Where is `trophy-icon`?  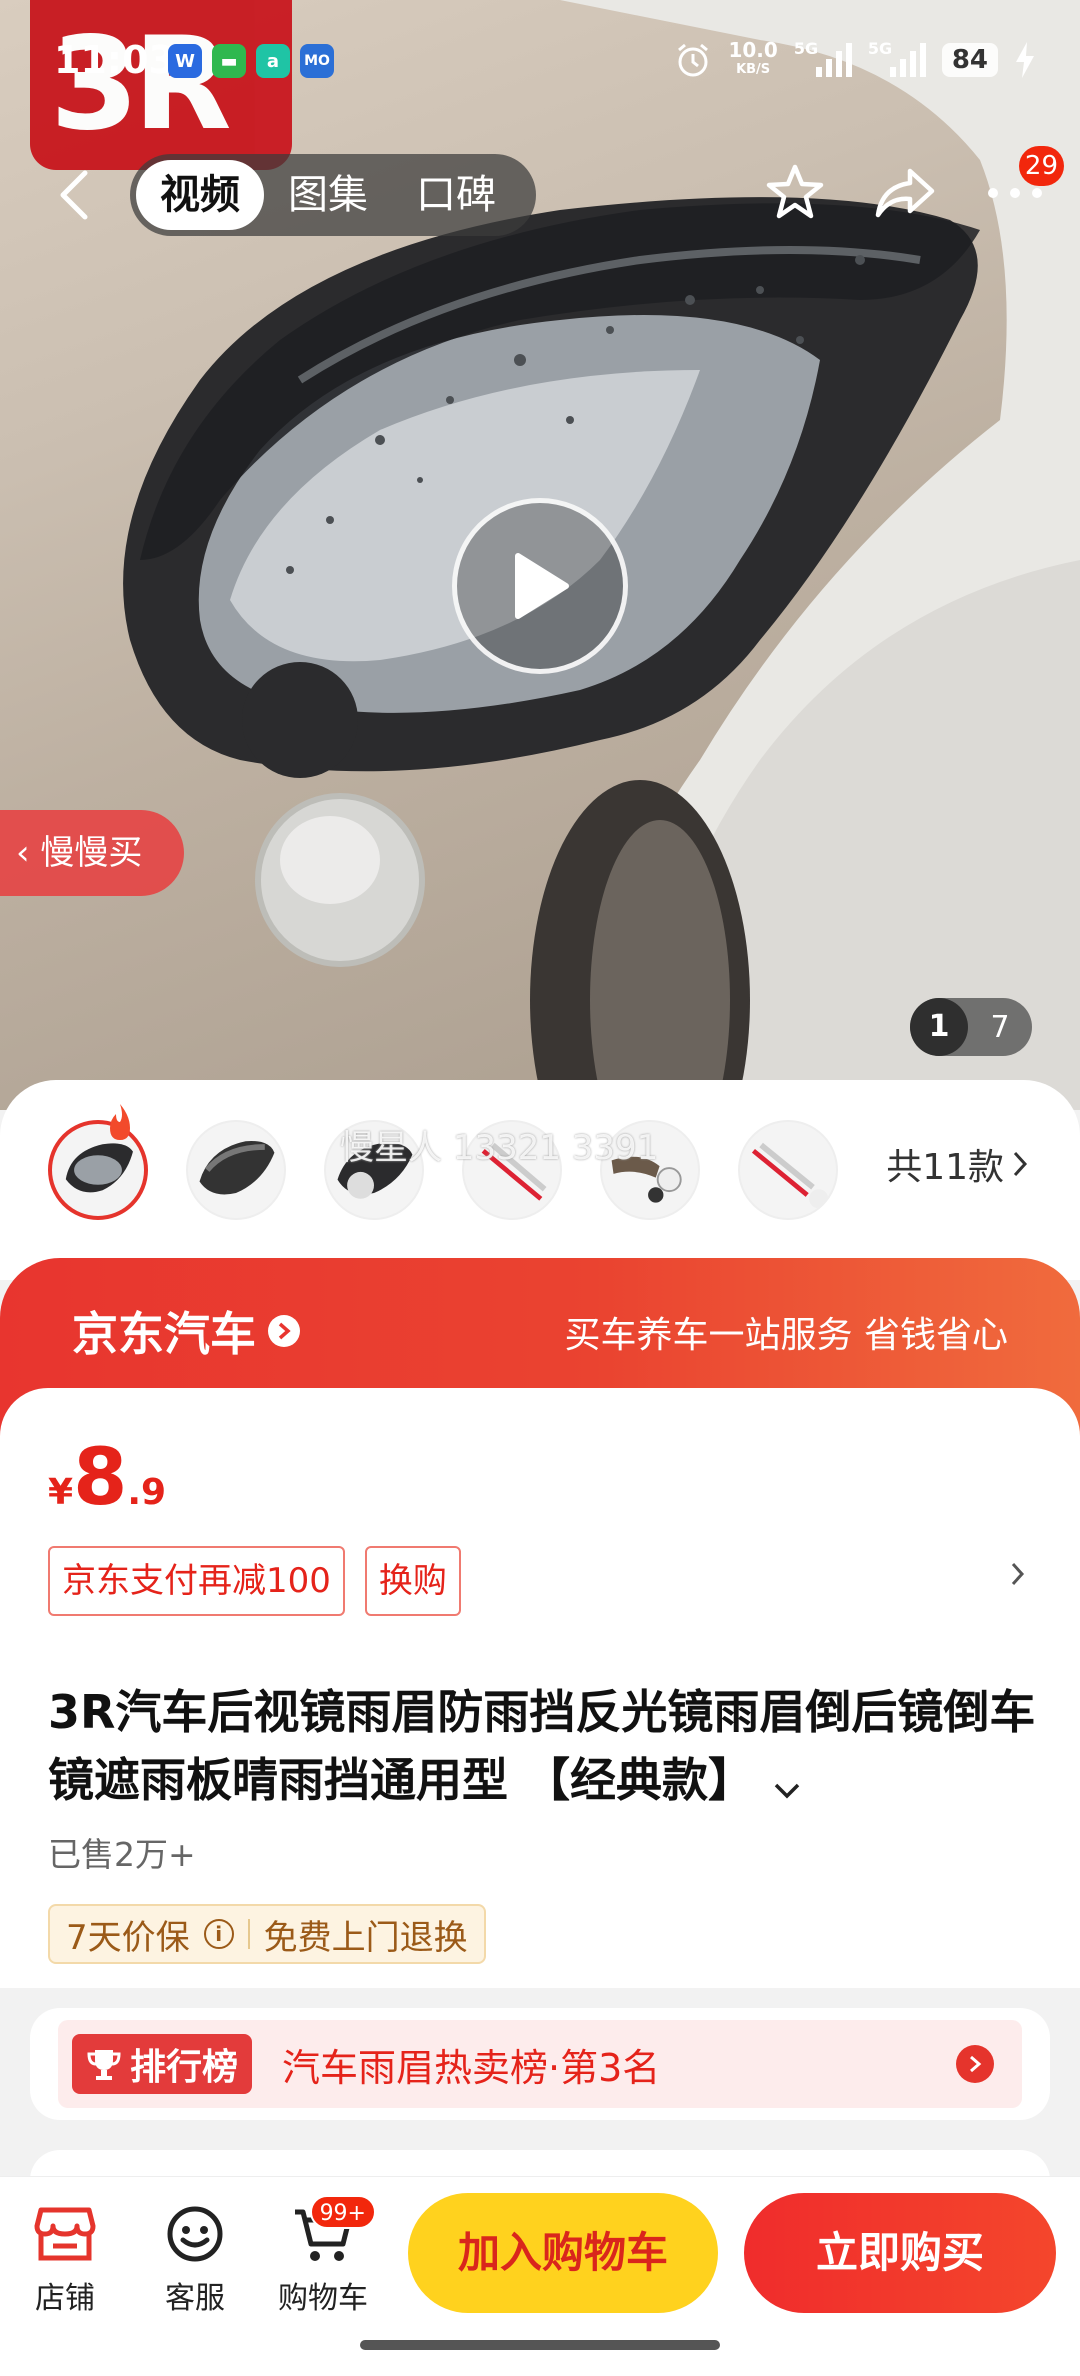 trophy-icon is located at coordinates (104, 2065).